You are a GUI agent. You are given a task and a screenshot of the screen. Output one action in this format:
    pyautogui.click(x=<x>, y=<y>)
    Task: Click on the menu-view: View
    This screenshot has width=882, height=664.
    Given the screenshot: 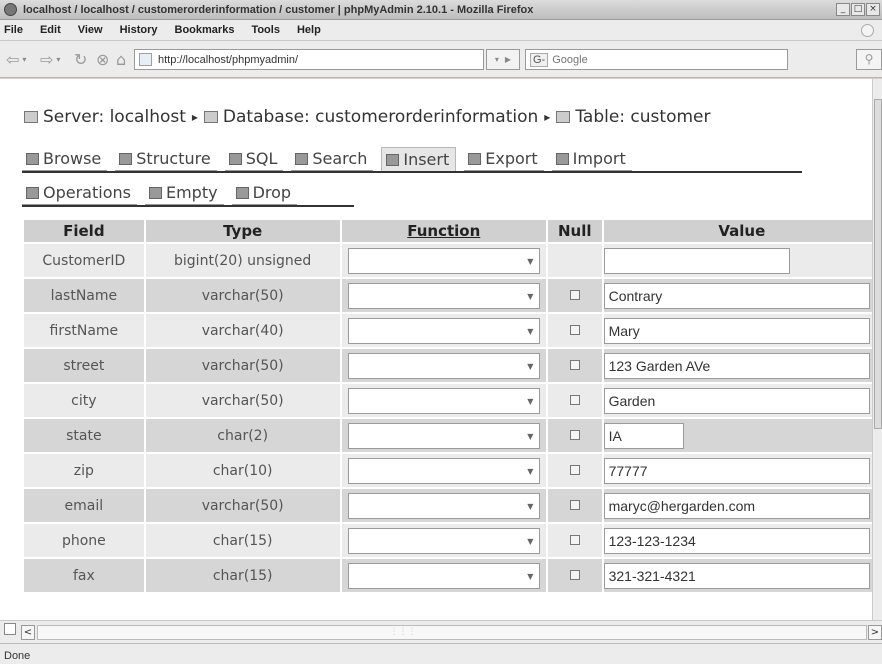 What is the action you would take?
    pyautogui.click(x=90, y=30)
    